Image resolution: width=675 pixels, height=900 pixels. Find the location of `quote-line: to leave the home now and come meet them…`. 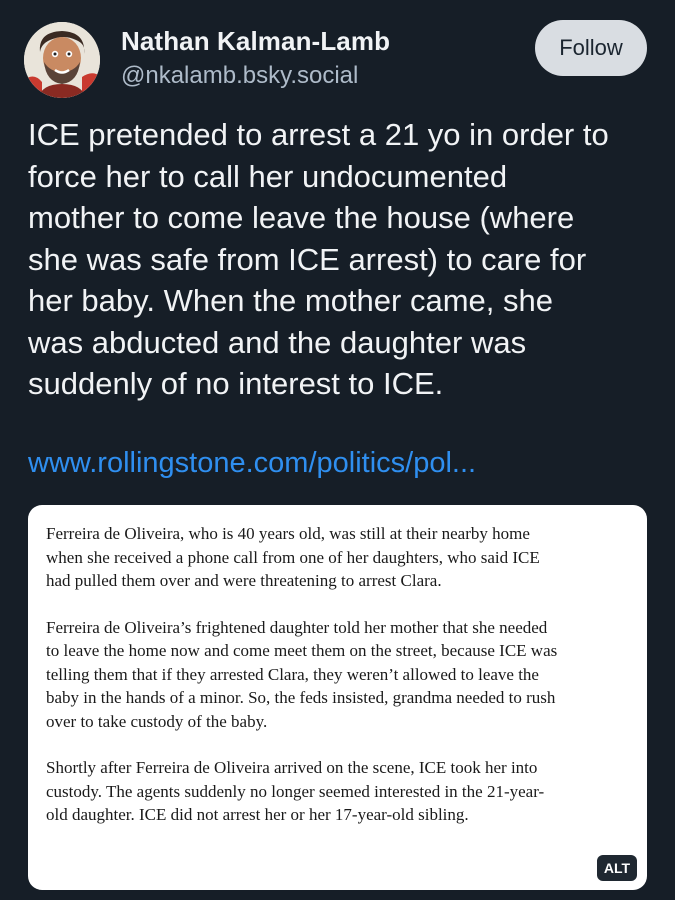

quote-line: to leave the home now and come meet them… is located at coordinates (302, 650).